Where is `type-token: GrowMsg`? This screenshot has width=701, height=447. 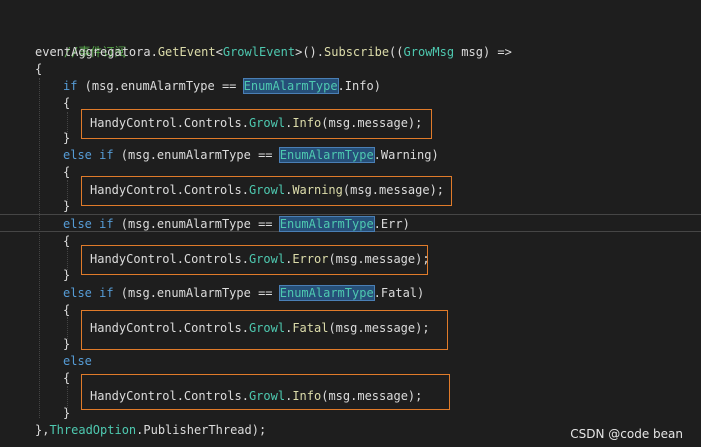
type-token: GrowMsg is located at coordinates (429, 52).